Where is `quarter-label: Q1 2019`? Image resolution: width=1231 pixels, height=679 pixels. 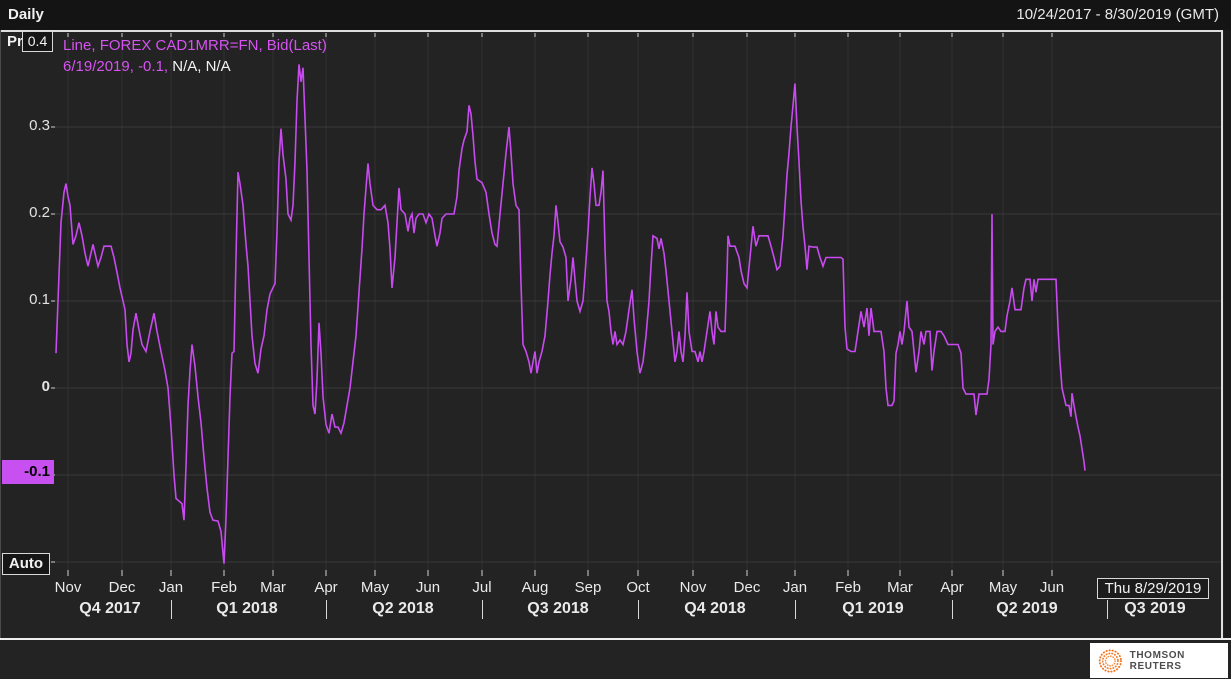
quarter-label: Q1 2019 is located at coordinates (873, 608).